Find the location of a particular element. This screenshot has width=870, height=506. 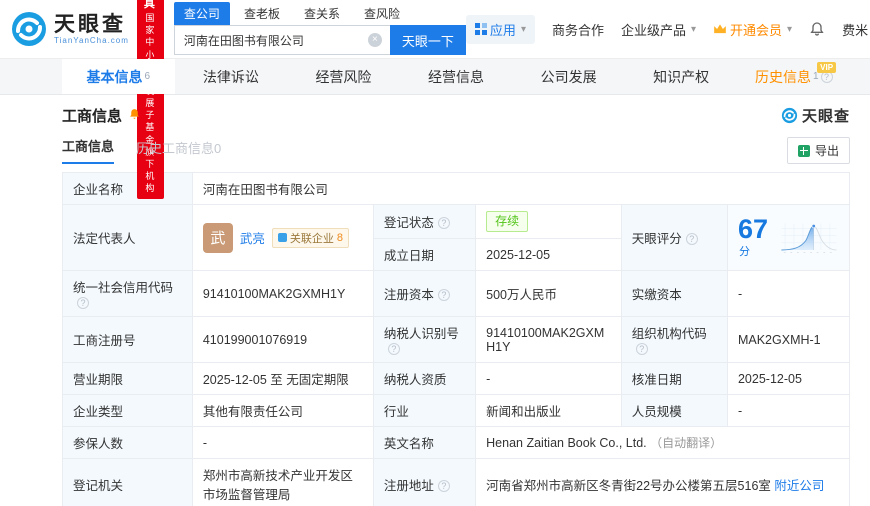

taxpayer-quality-value: - is located at coordinates (548, 378).